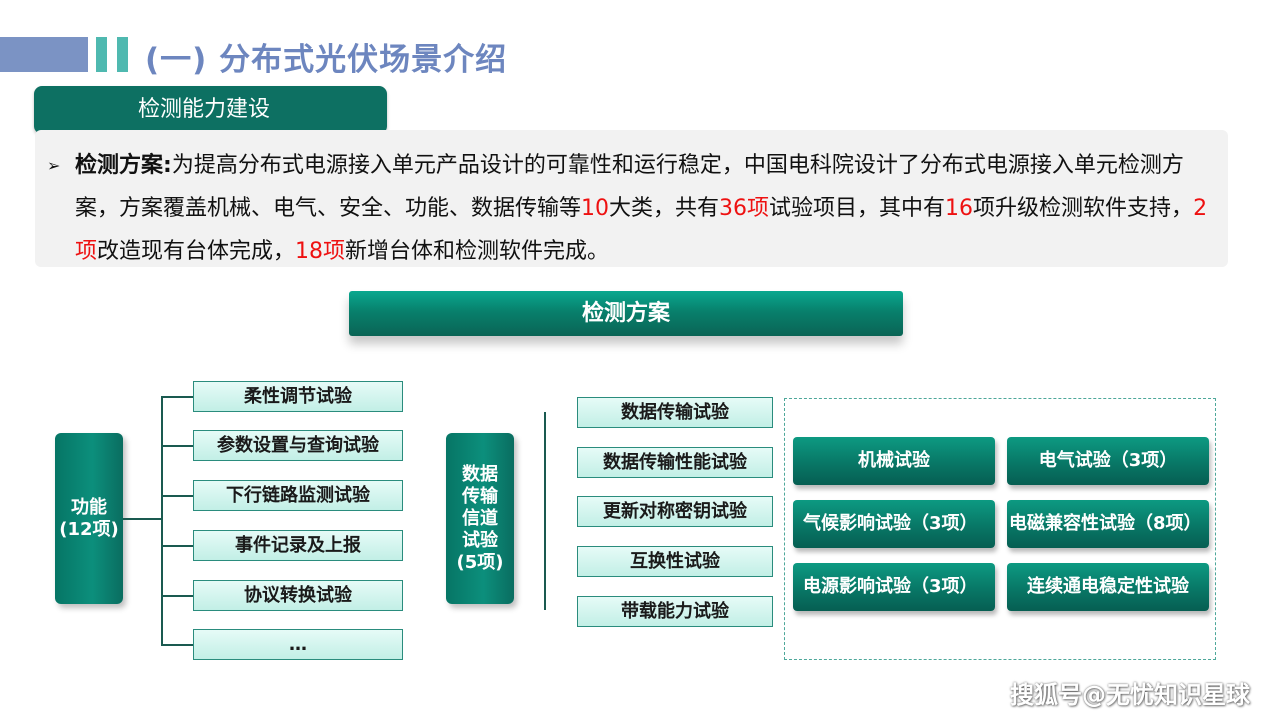  Describe the element at coordinates (675, 462) in the screenshot. I see `data-test-item: 数据传输性能试验` at that location.